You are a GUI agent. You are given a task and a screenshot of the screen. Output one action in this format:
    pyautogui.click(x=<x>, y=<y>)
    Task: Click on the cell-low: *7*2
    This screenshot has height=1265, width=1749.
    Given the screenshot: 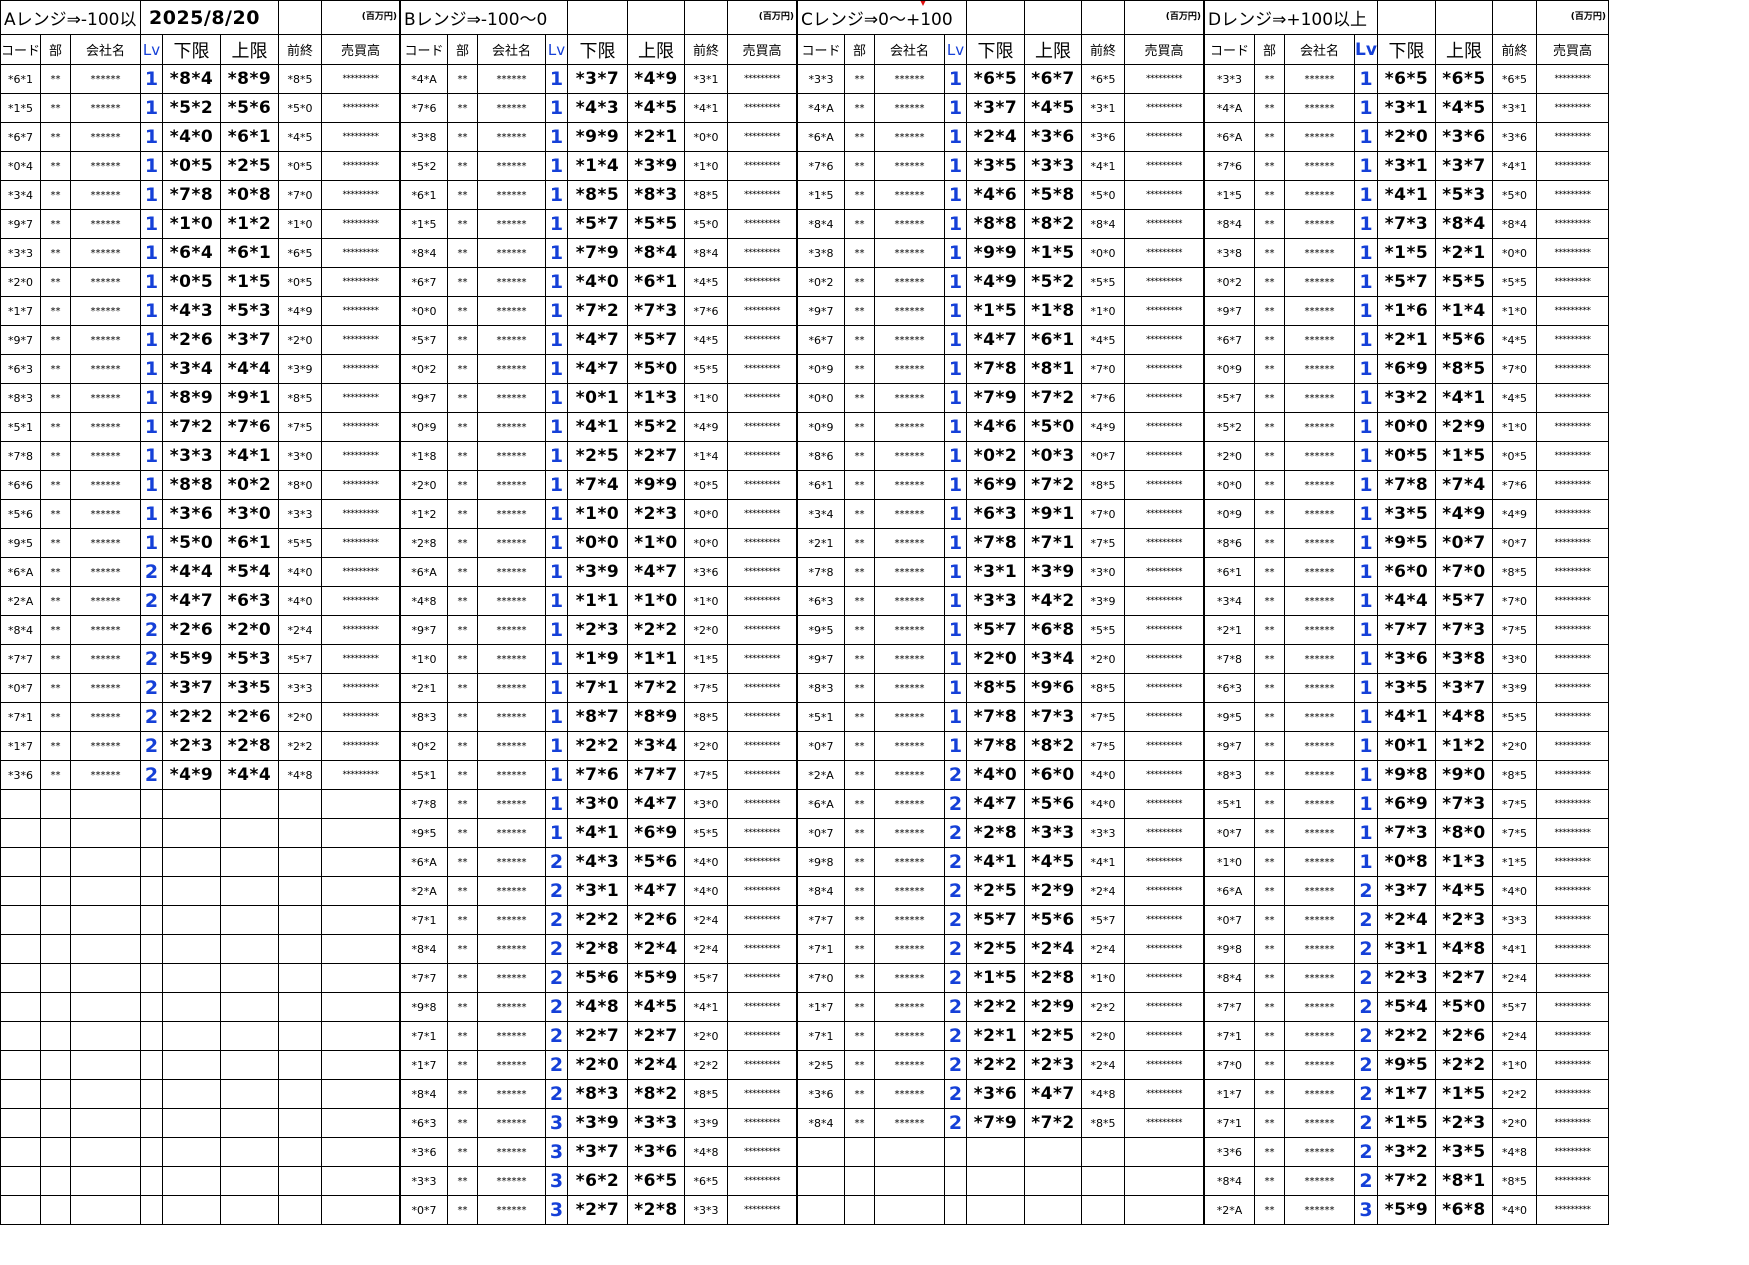 What is the action you would take?
    pyautogui.click(x=1406, y=1181)
    